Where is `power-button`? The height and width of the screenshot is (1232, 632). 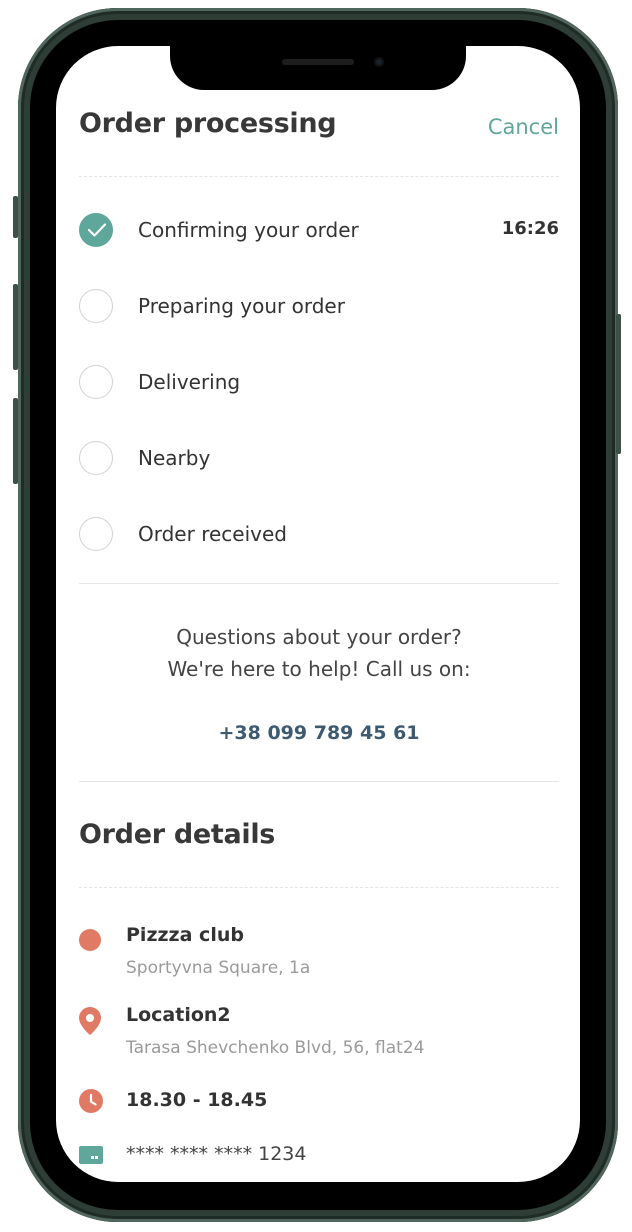
power-button is located at coordinates (618, 384).